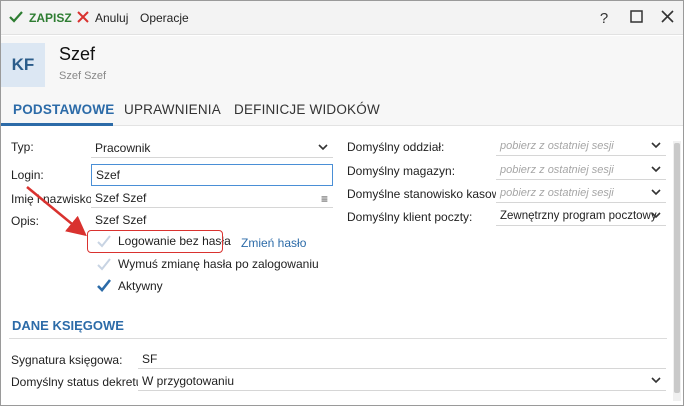  What do you see at coordinates (164, 18) in the screenshot?
I see `operations-menu-button: Operacje` at bounding box center [164, 18].